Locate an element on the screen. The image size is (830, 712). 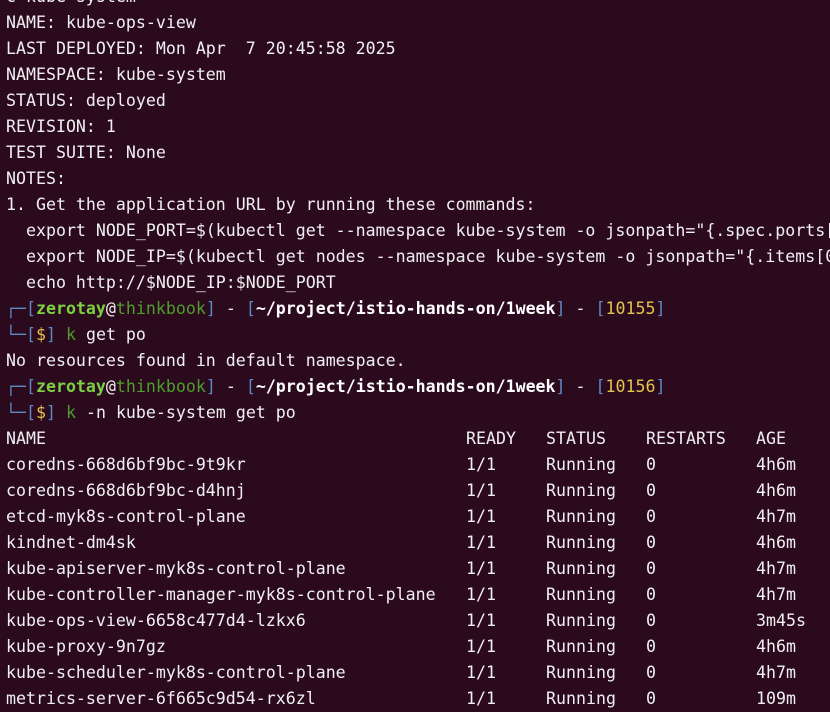
column-header-ready: READY is located at coordinates (491, 438).